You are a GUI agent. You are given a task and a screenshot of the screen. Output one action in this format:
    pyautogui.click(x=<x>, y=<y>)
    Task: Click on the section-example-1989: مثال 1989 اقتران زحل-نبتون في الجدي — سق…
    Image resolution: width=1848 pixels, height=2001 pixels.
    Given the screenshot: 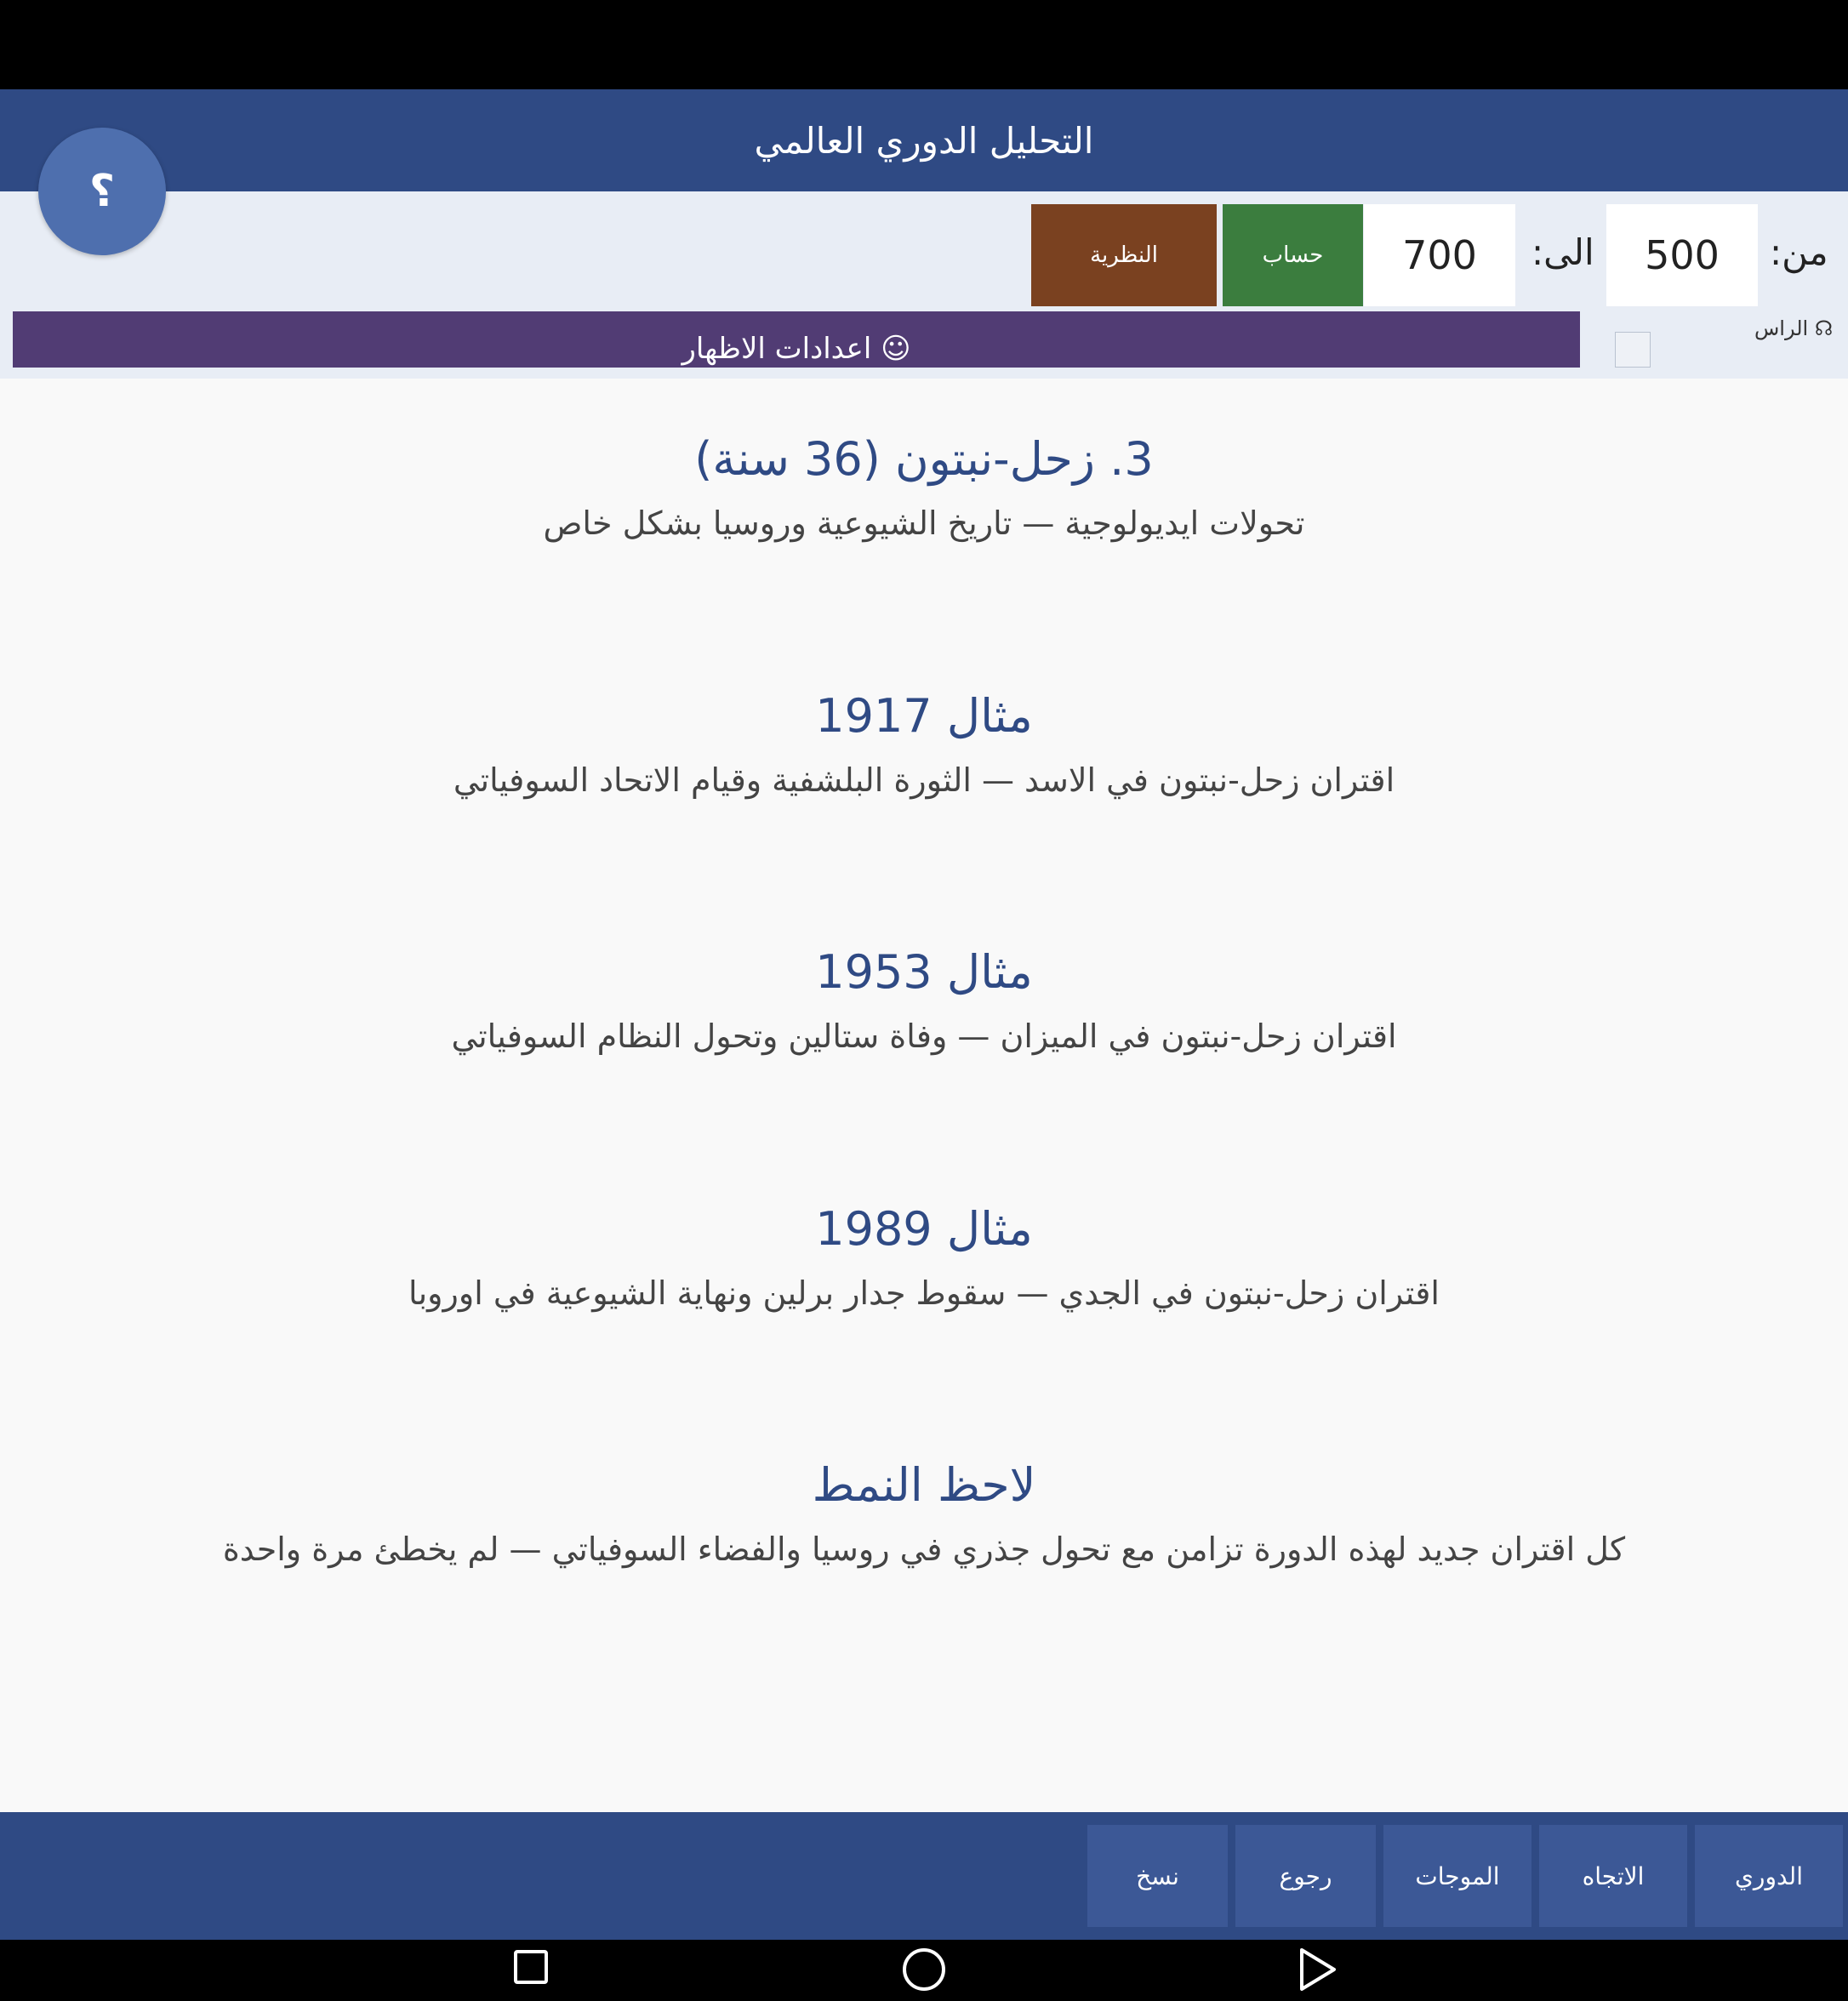 What is the action you would take?
    pyautogui.click(x=924, y=1259)
    